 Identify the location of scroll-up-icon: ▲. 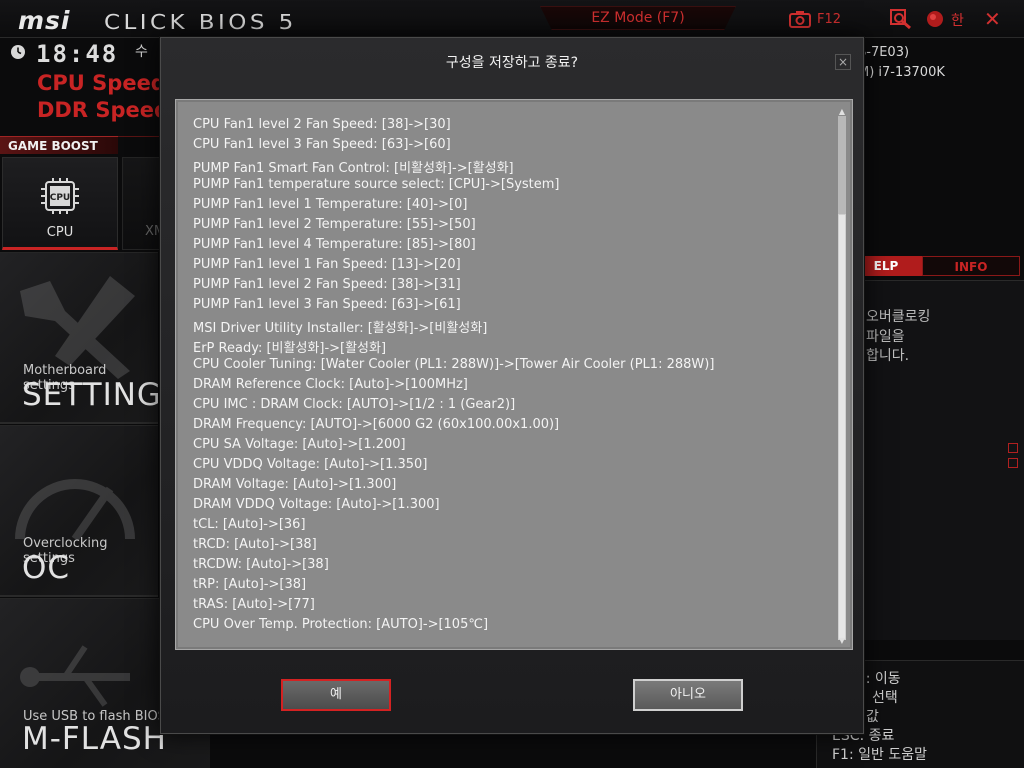
(842, 112).